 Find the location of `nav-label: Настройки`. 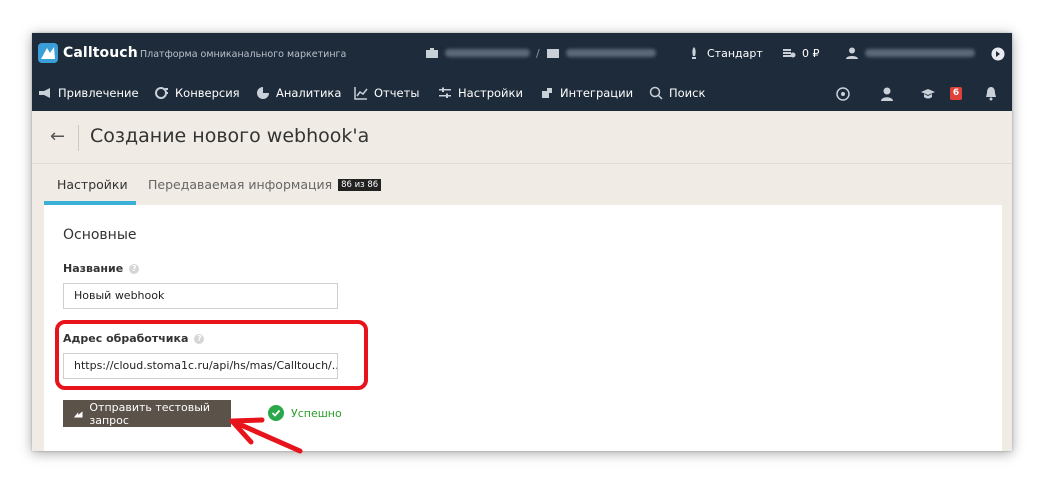

nav-label: Настройки is located at coordinates (490, 93).